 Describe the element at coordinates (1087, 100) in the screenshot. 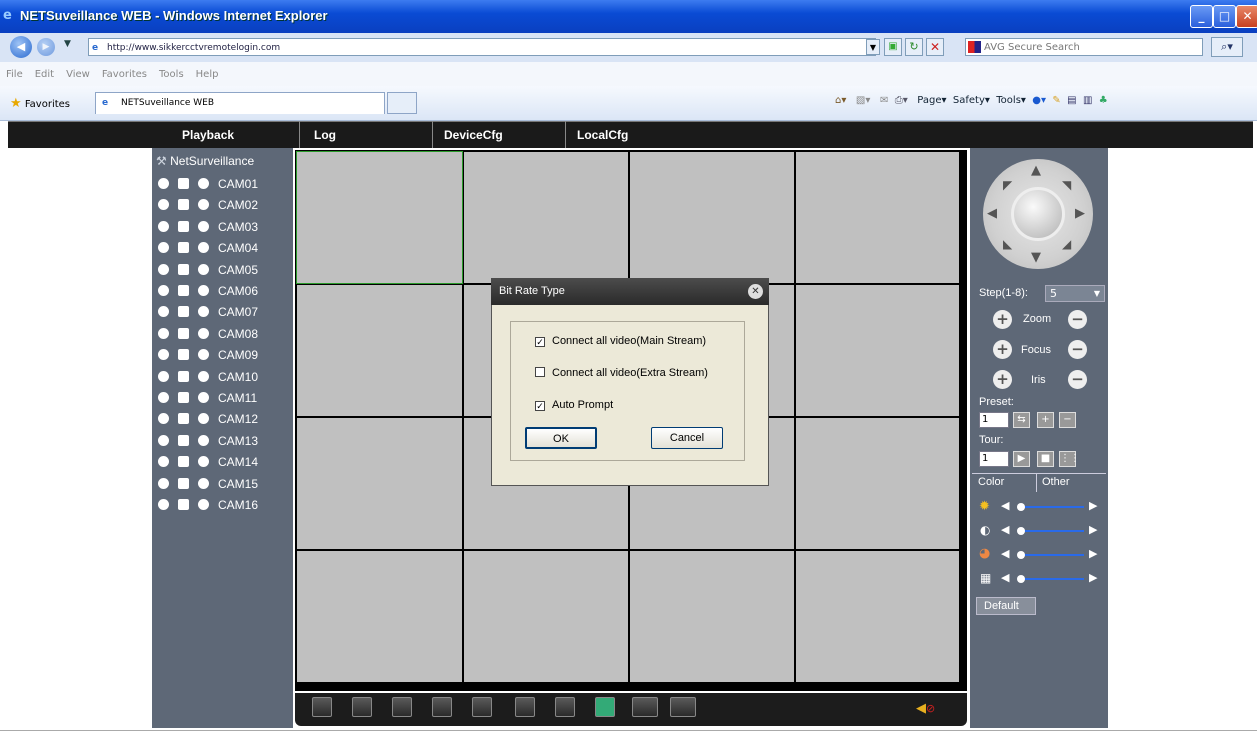

I see `toolbar-icon: ▥` at that location.